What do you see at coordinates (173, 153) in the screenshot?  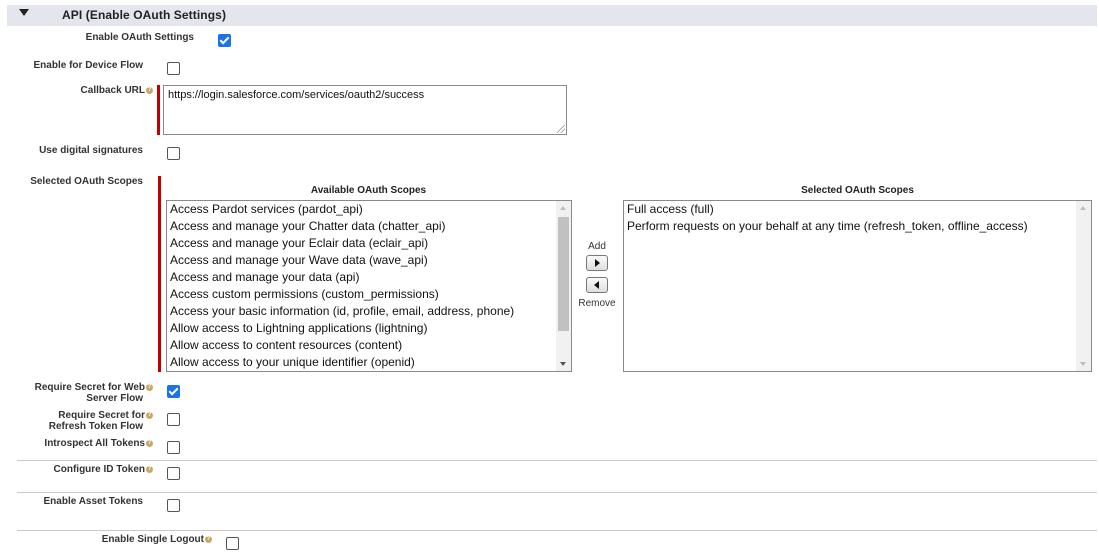 I see `digital-signatures-checkbox` at bounding box center [173, 153].